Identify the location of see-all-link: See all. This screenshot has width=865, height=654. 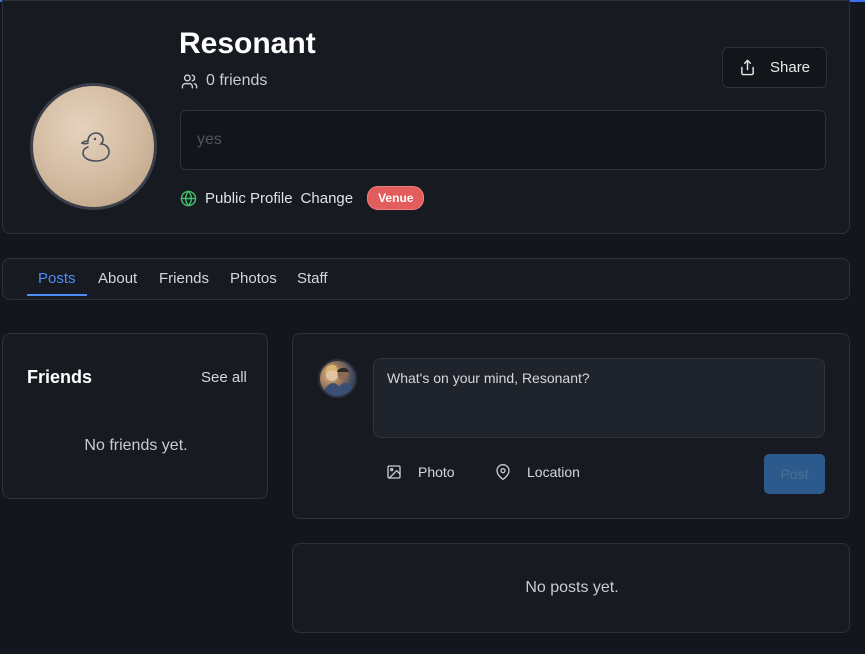
(224, 377).